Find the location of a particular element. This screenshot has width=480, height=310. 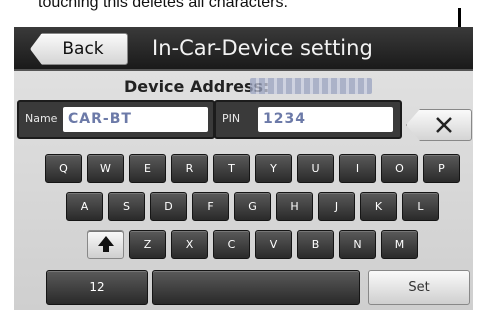

device-address-value-redacted is located at coordinates (311, 86).